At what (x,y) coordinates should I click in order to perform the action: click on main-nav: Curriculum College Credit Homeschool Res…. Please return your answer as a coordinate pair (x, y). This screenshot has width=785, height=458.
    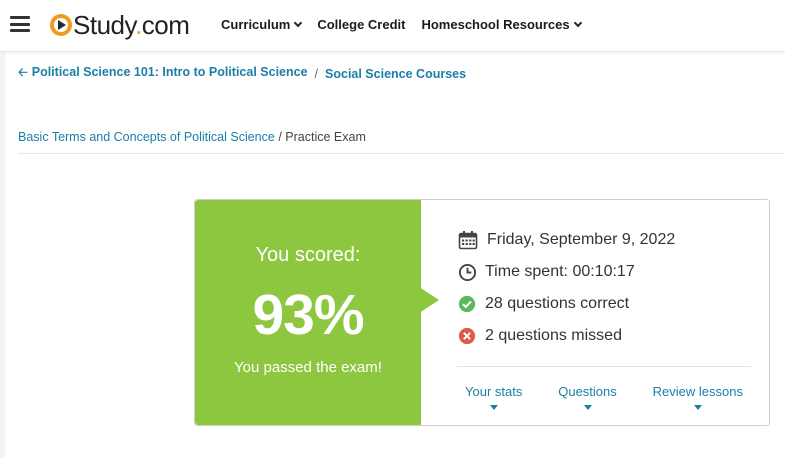
    Looking at the image, I should click on (409, 24).